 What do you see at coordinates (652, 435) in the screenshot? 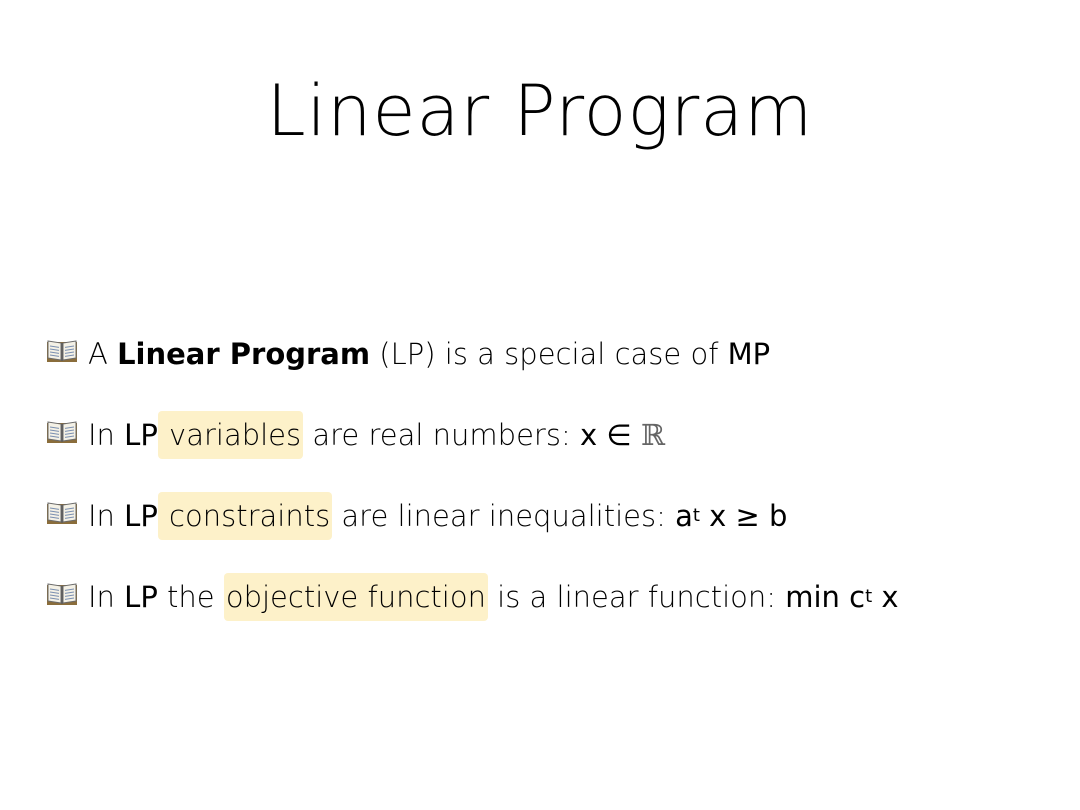
I see `real-numbers-symbol: ℝ` at bounding box center [652, 435].